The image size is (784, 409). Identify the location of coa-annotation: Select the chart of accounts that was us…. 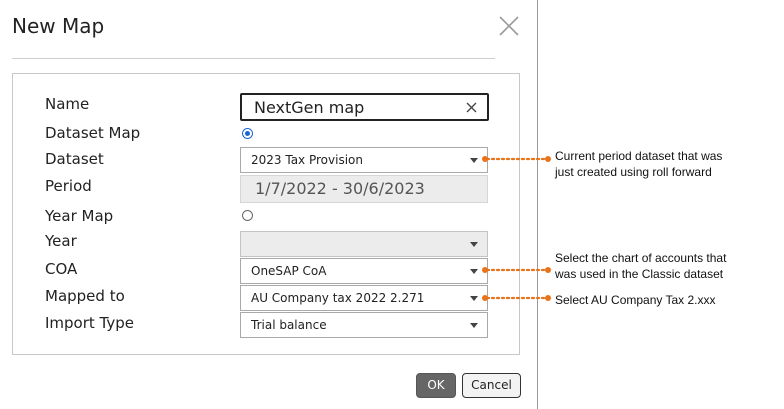
(640, 266).